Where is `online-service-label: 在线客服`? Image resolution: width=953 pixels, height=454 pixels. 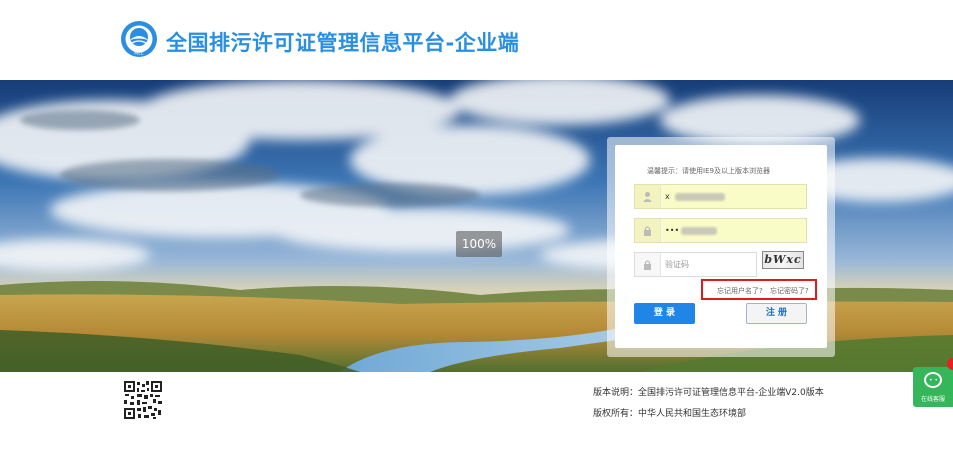 online-service-label: 在线客服 is located at coordinates (932, 399).